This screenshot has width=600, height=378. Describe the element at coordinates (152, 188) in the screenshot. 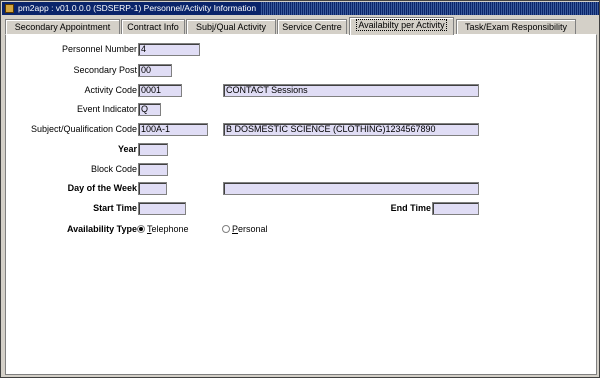

I see `day-of-week-field` at that location.